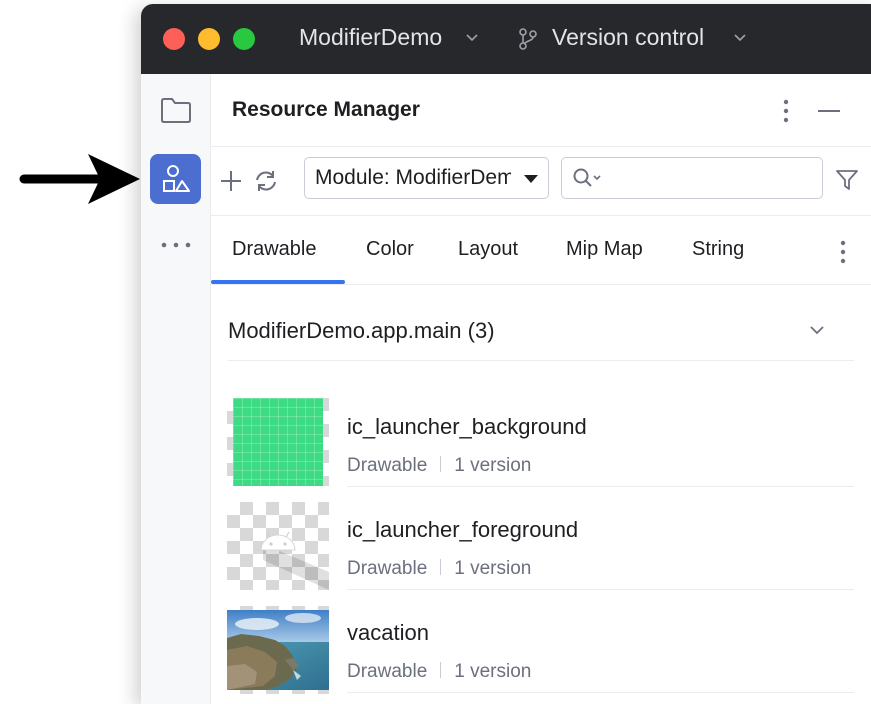  I want to click on android-foreground-icon, so click(294, 560).